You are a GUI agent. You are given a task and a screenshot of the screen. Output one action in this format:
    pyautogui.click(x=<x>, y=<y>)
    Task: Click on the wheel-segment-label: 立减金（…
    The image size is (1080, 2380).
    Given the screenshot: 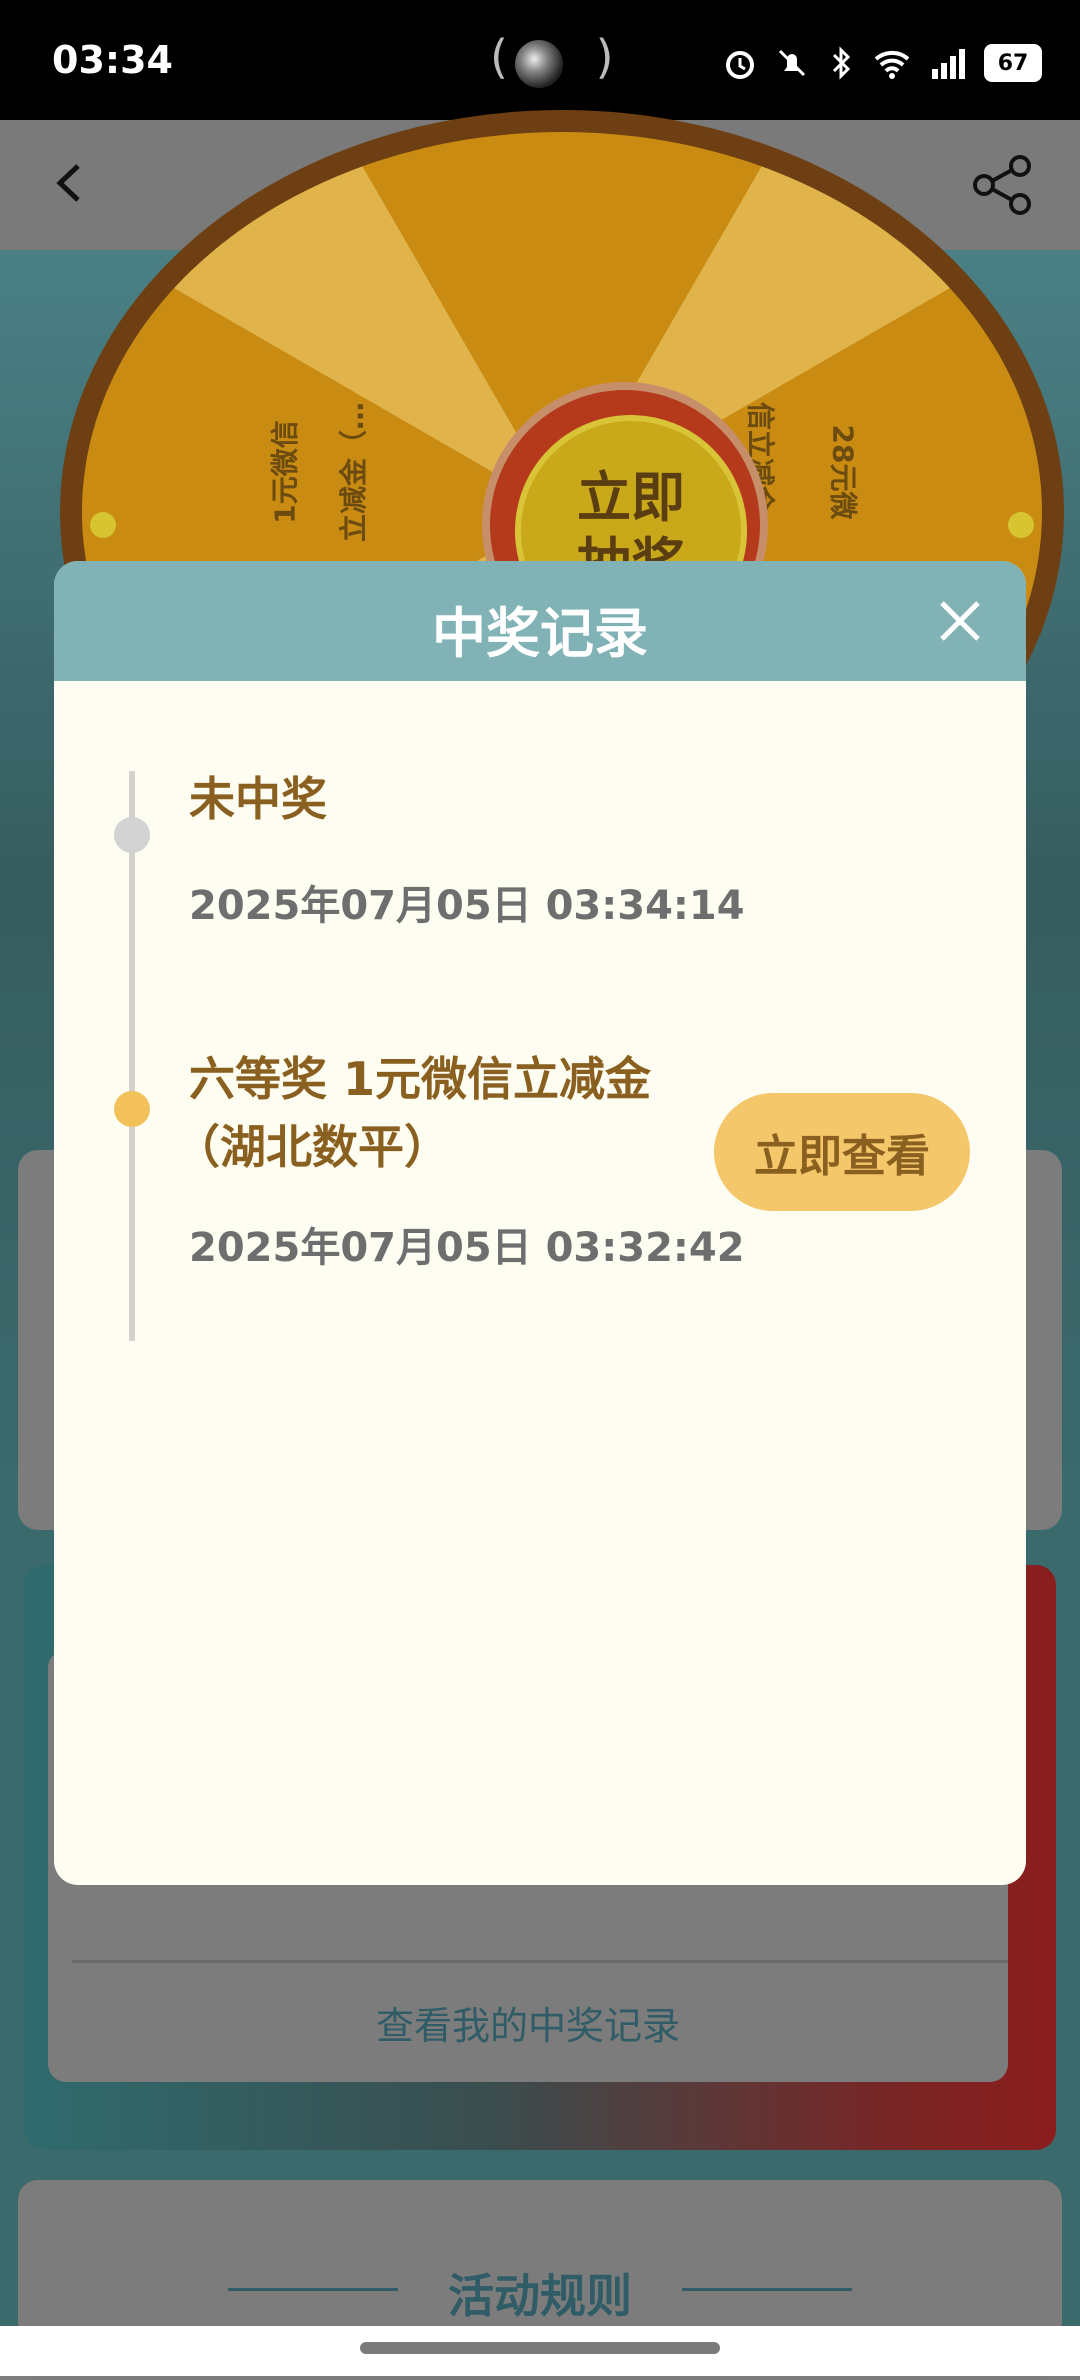 What is the action you would take?
    pyautogui.click(x=354, y=472)
    